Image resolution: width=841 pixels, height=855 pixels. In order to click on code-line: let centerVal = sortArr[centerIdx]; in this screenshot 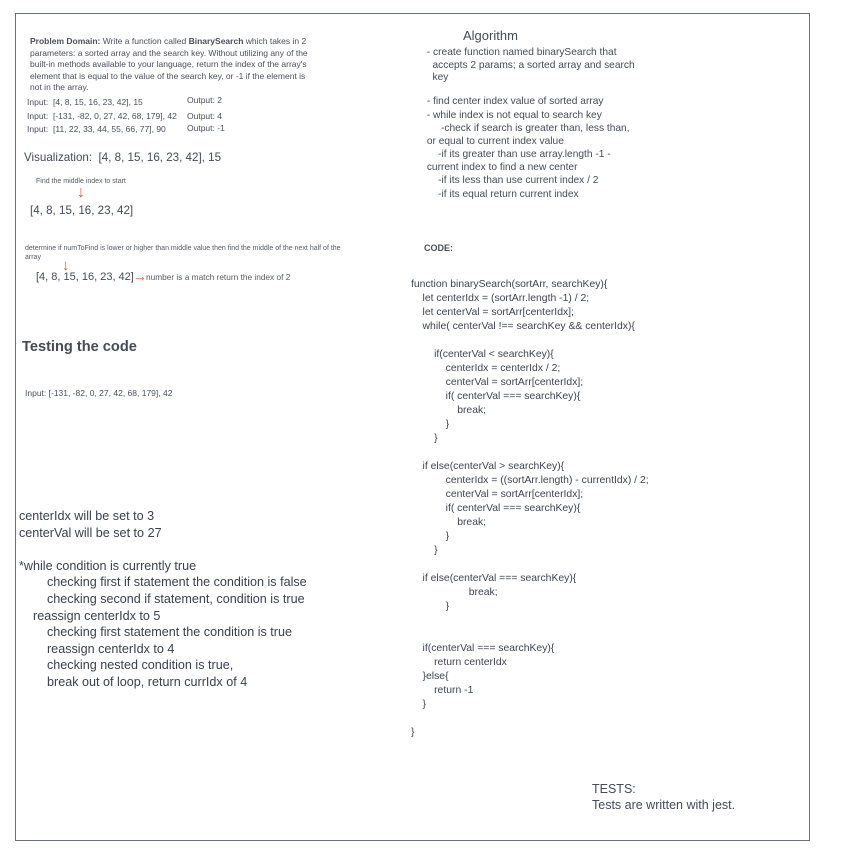, I will do `click(492, 312)`.